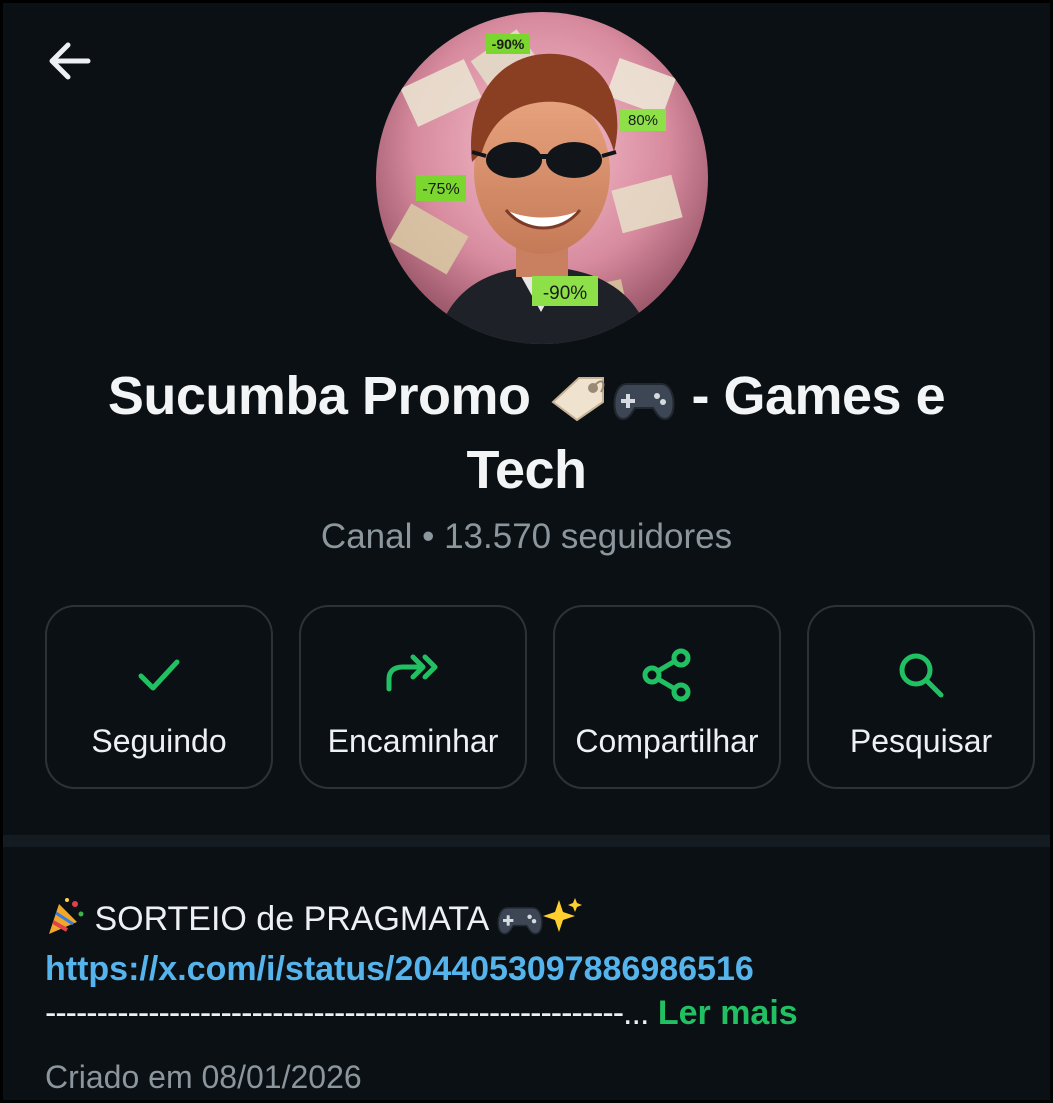 The width and height of the screenshot is (1053, 1103). I want to click on label-tag-emoji, so click(578, 404).